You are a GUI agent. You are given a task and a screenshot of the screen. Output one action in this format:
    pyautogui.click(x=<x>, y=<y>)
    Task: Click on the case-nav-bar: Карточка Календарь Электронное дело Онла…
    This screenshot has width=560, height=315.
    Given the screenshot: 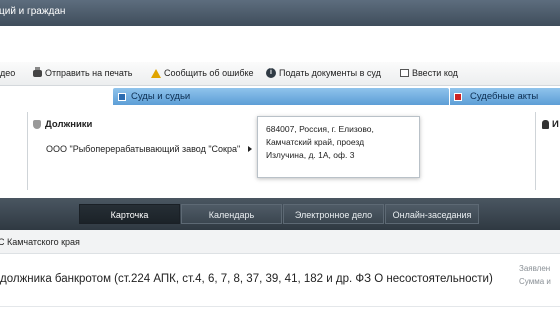 What is the action you would take?
    pyautogui.click(x=280, y=214)
    